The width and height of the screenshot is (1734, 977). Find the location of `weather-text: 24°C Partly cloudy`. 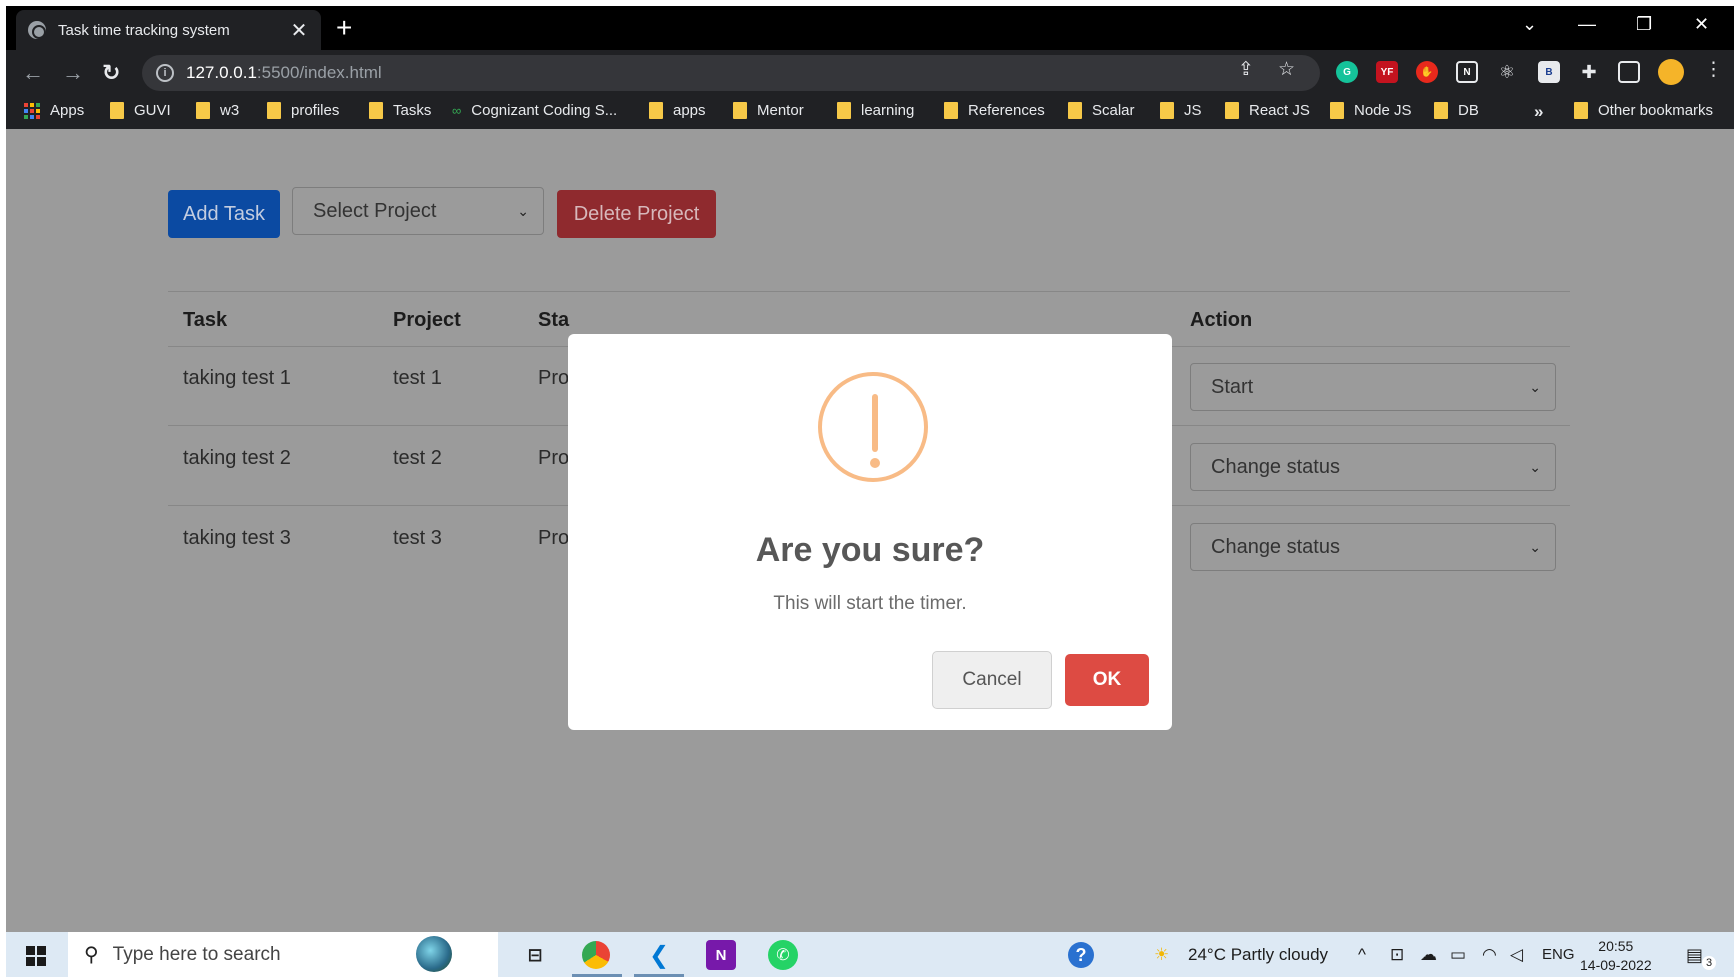

weather-text: 24°C Partly cloudy is located at coordinates (1258, 955).